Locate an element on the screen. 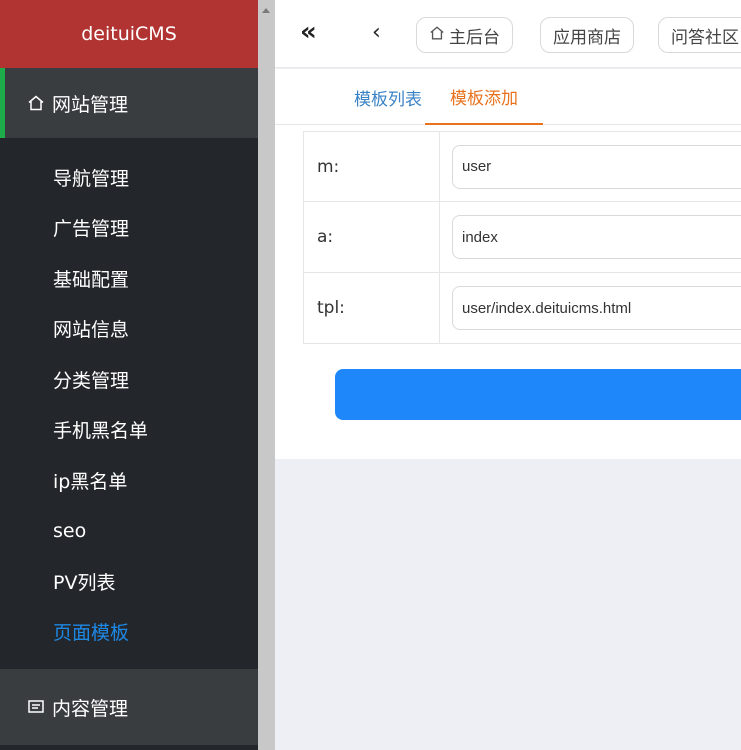 Image resolution: width=741 pixels, height=750 pixels. a-input is located at coordinates (596, 237).